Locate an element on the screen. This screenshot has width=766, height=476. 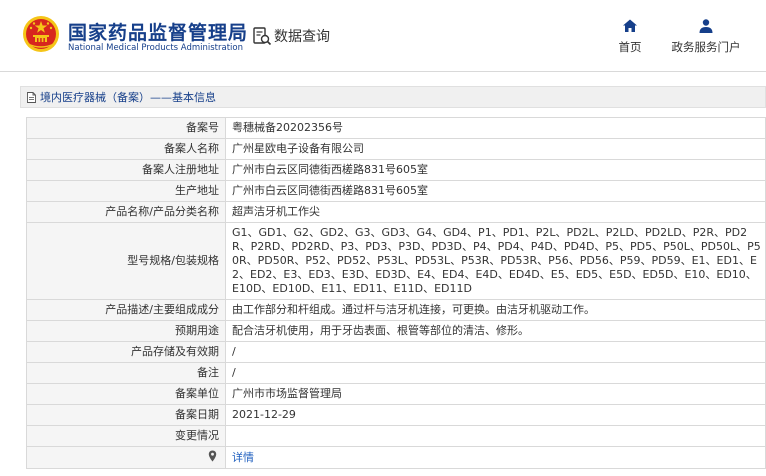
location-pin-icon is located at coordinates (212, 455).